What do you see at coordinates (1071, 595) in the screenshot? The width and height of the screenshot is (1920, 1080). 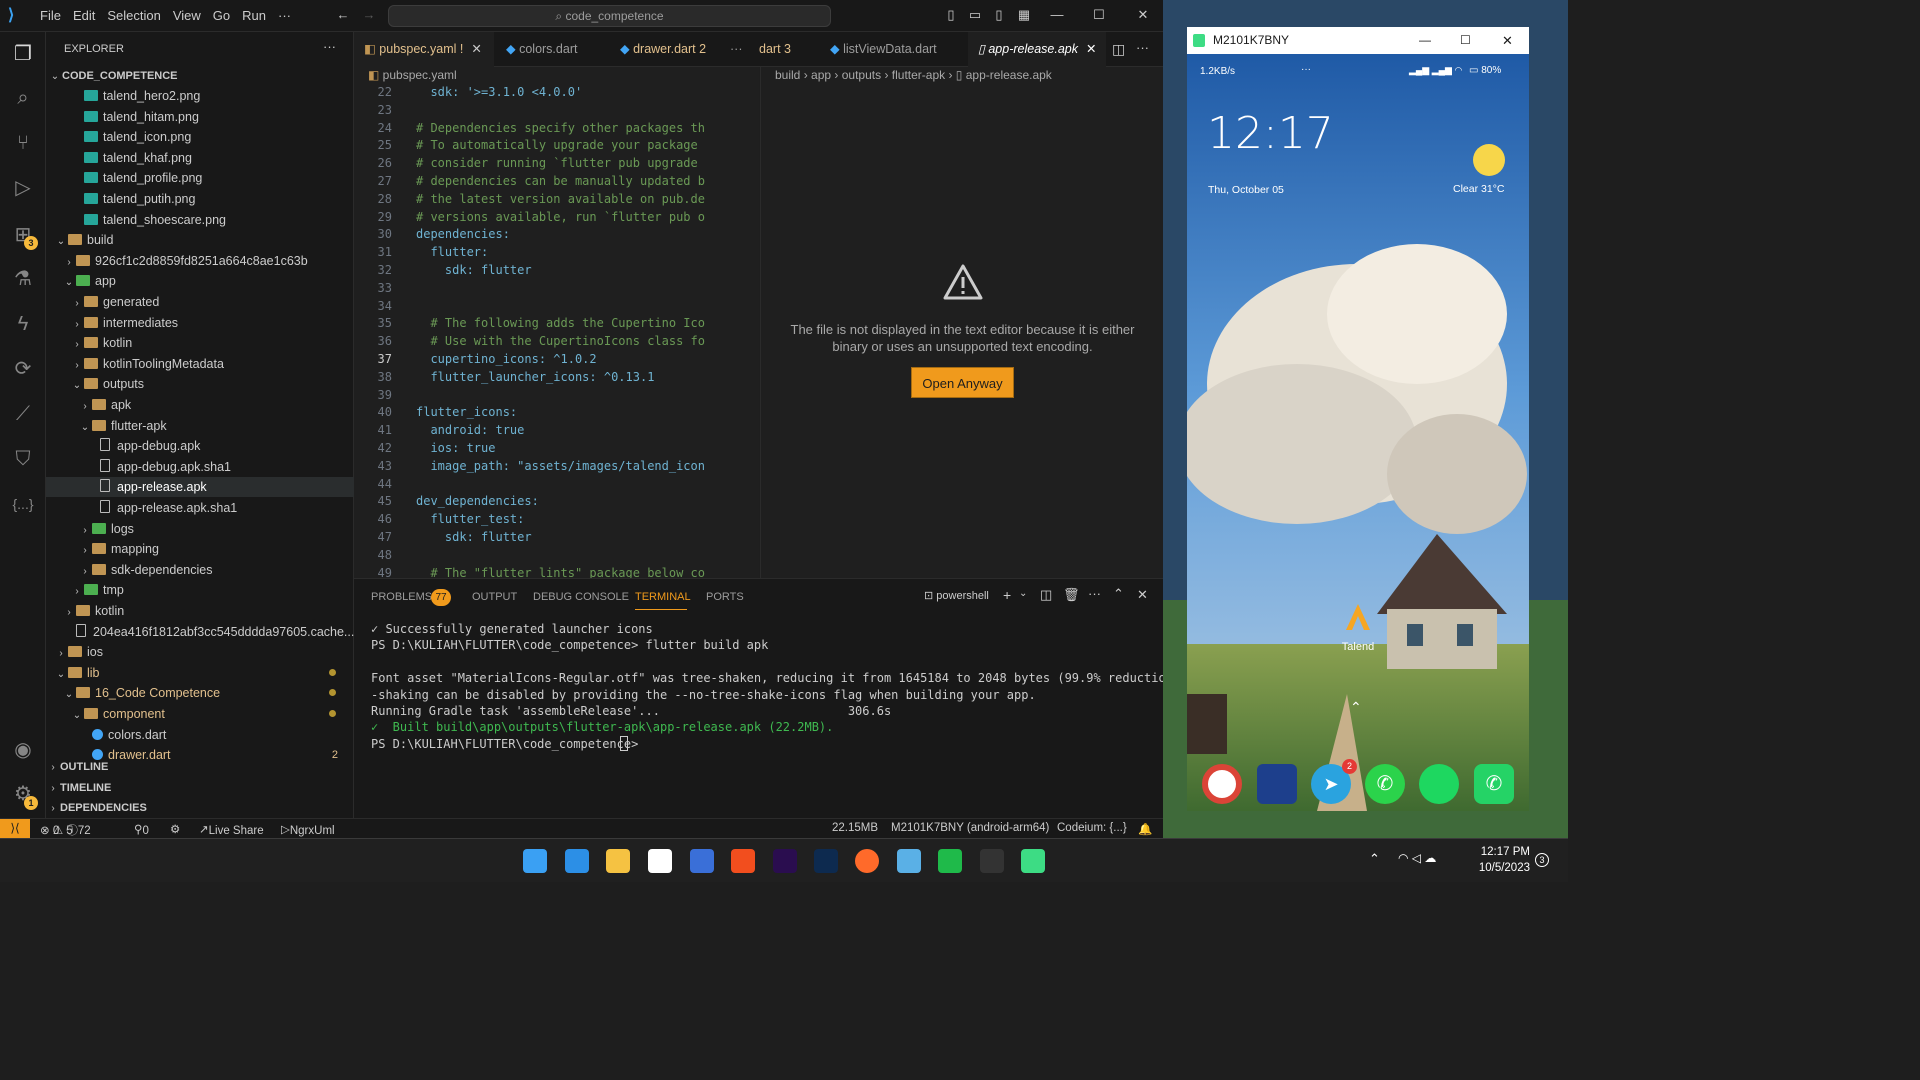 I see `trash-icon: 🗑` at bounding box center [1071, 595].